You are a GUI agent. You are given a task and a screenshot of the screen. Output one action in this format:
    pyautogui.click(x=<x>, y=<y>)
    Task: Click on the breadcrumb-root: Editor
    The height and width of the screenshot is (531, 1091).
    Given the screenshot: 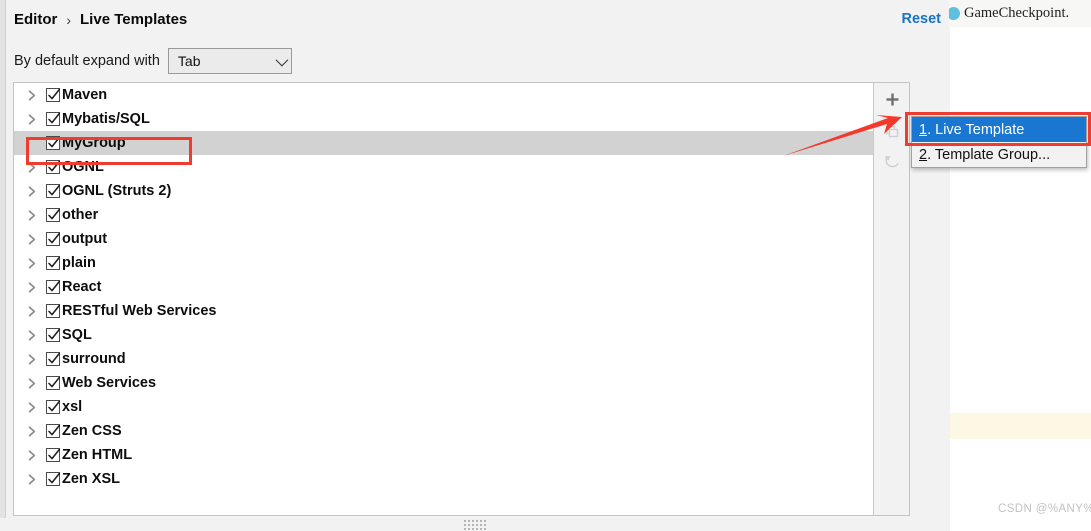 What is the action you would take?
    pyautogui.click(x=35, y=19)
    